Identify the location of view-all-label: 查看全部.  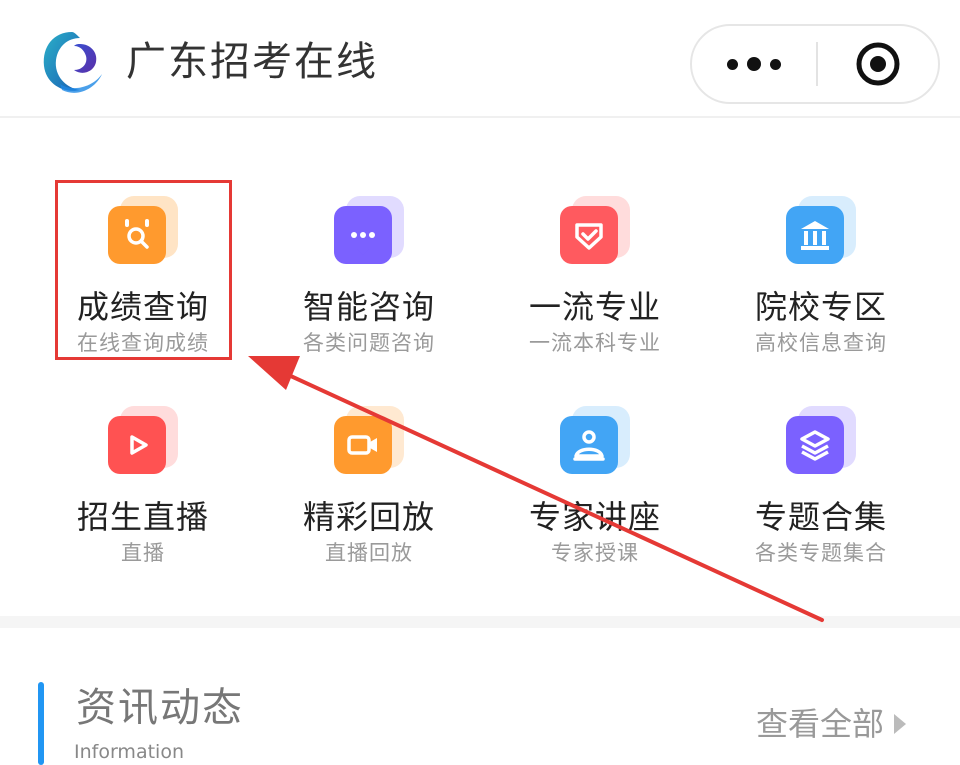
(820, 724).